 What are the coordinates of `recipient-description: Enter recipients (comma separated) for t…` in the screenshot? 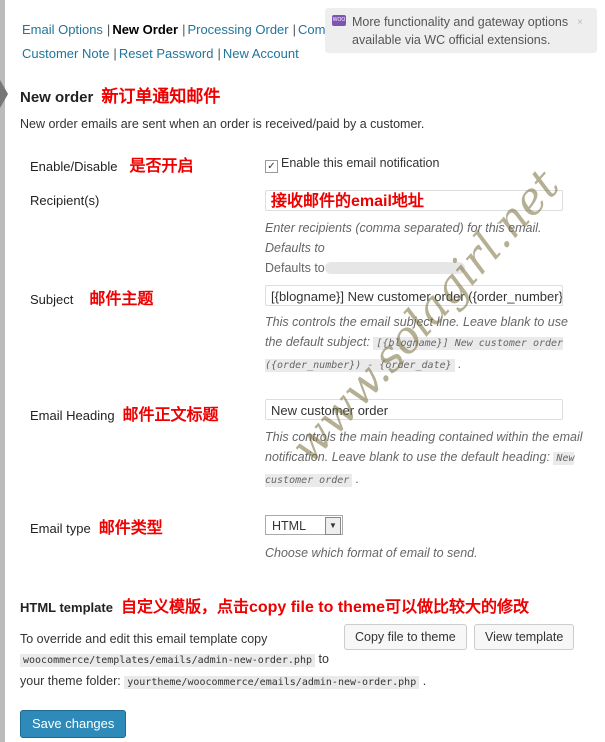 It's located at (403, 248).